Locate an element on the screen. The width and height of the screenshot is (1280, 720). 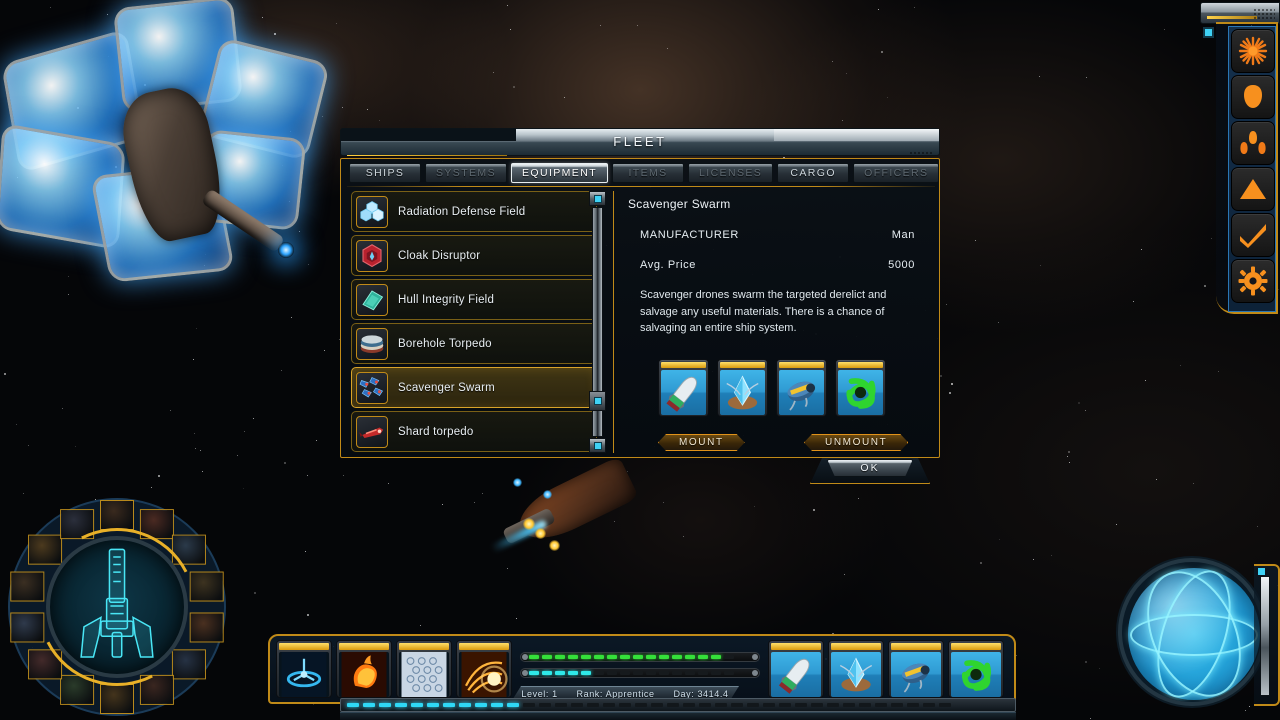
tab-equipment: EQUIPMENT is located at coordinates (559, 173).